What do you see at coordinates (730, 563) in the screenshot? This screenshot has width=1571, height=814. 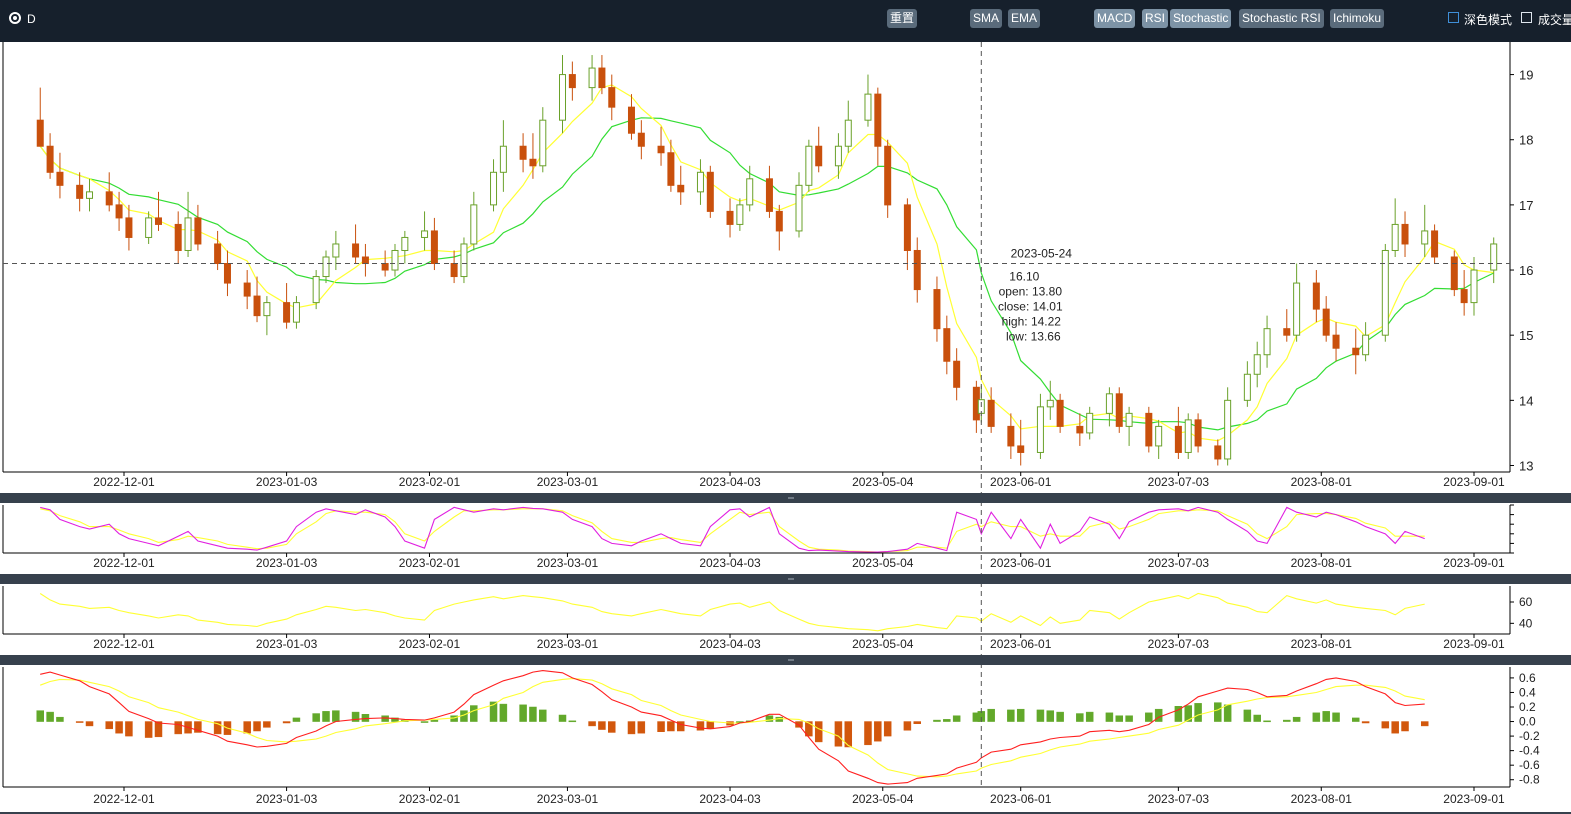 I see `x-tick-label: 2023-04-03` at bounding box center [730, 563].